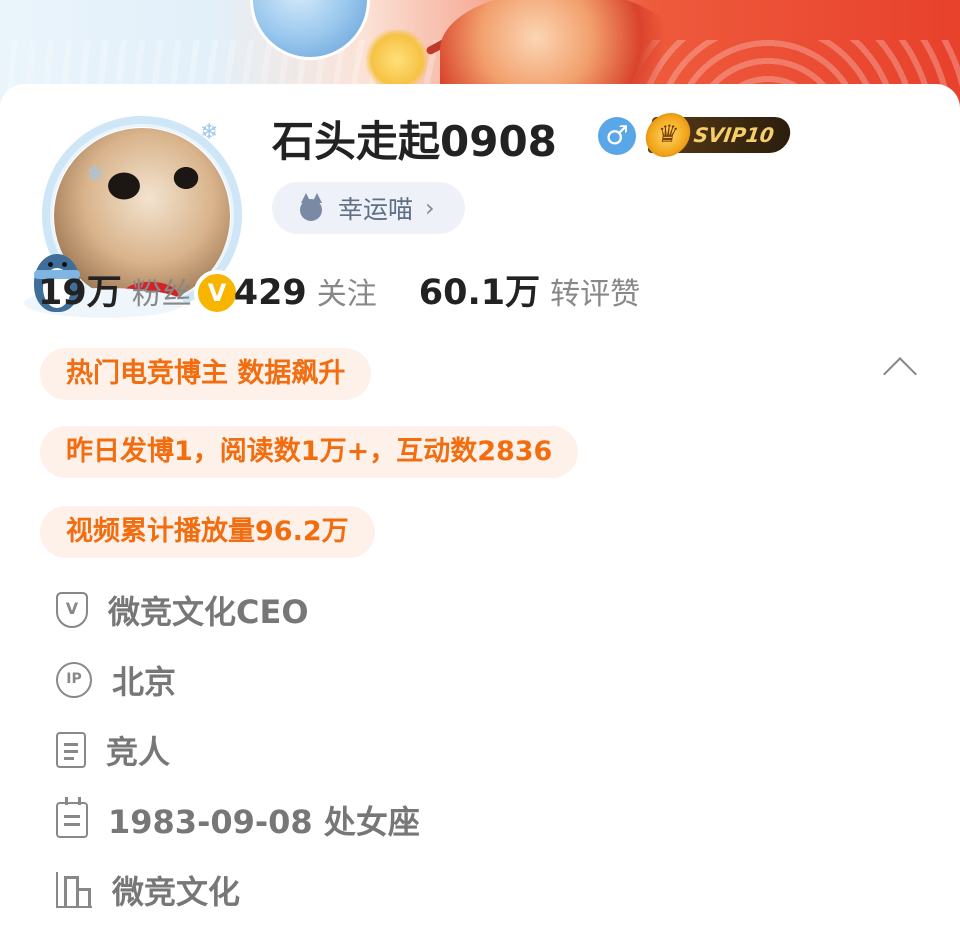 The height and width of the screenshot is (932, 960). Describe the element at coordinates (144, 682) in the screenshot. I see `ip-location-text: 北京` at that location.